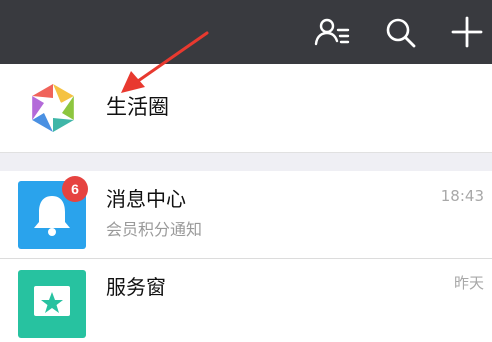  Describe the element at coordinates (75, 189) in the screenshot. I see `unread-badge: 6` at that location.